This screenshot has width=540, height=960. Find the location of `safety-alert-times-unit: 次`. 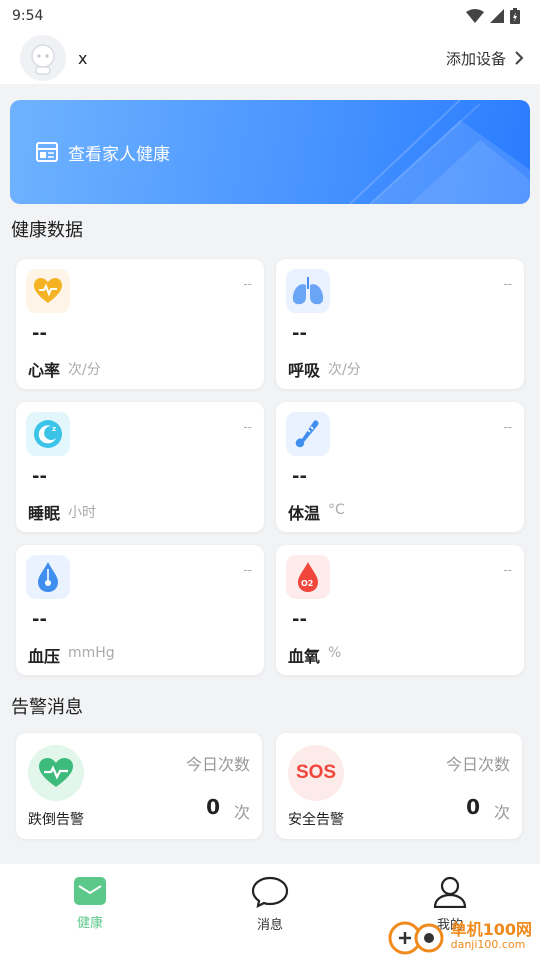

safety-alert-times-unit: 次 is located at coordinates (501, 812).